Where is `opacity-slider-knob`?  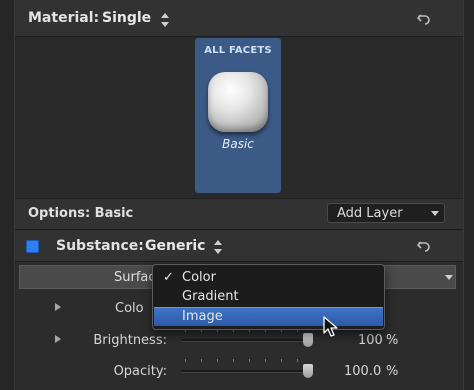
opacity-slider-knob is located at coordinates (308, 371).